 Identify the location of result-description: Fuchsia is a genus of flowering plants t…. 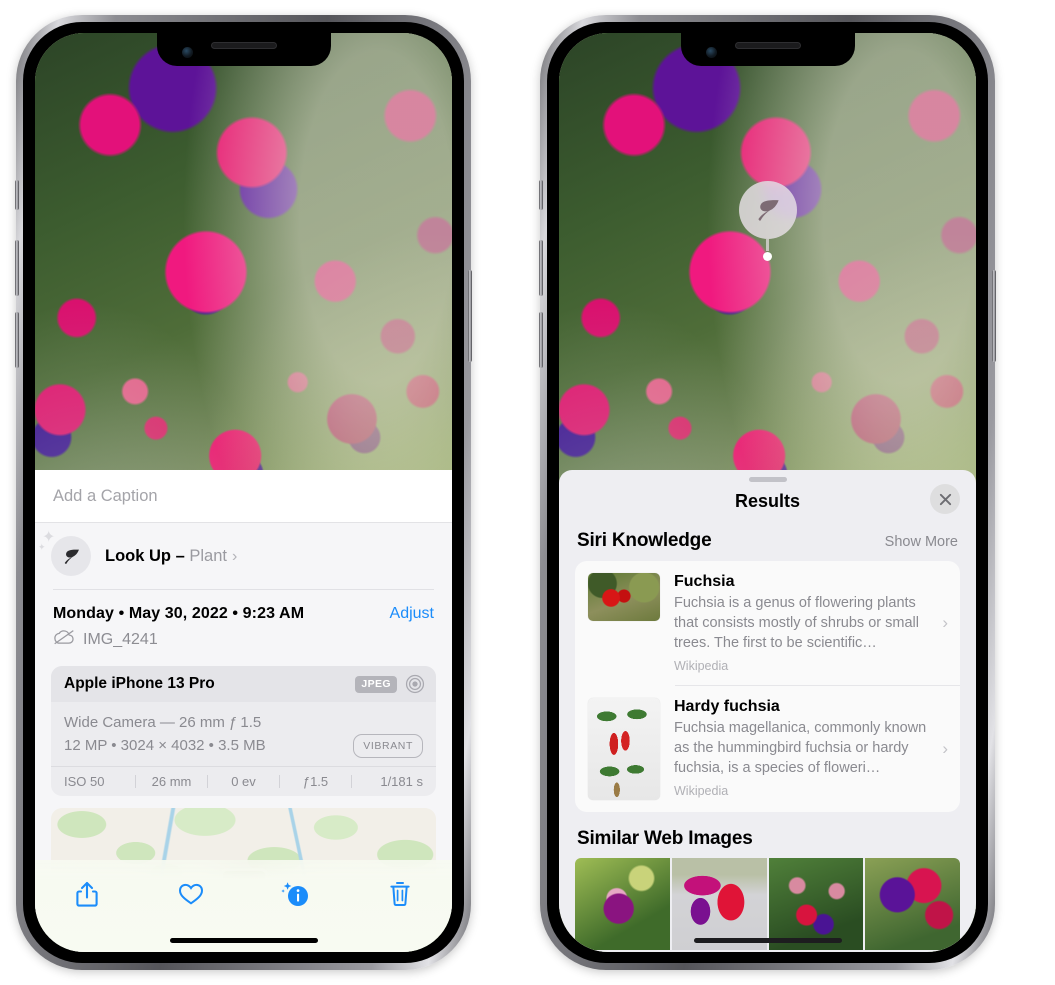
(796, 623).